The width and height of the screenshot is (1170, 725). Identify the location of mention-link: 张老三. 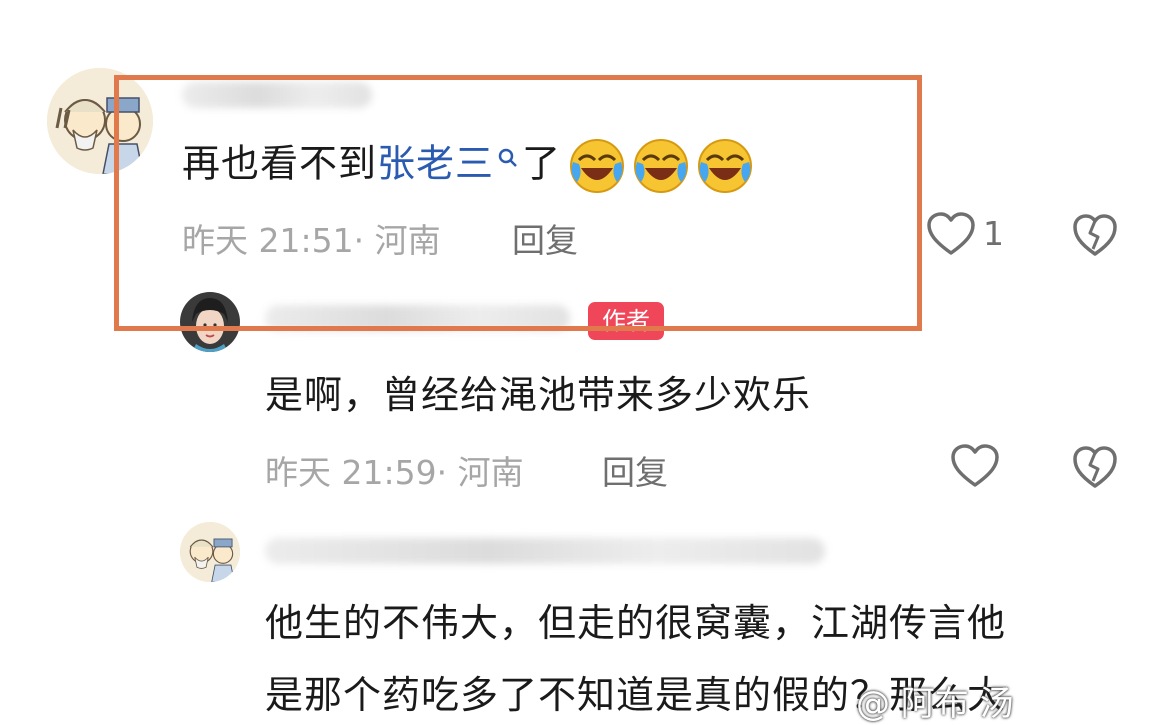
(435, 164).